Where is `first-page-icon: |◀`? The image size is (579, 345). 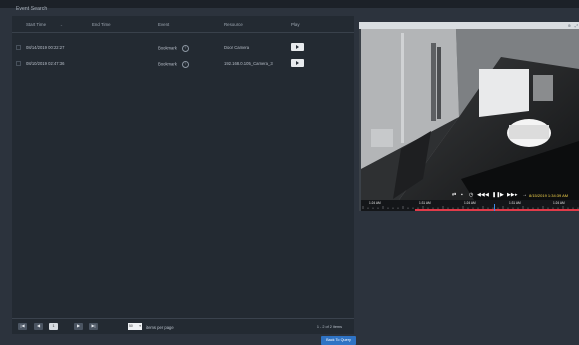
first-page-icon: |◀ is located at coordinates (22, 326).